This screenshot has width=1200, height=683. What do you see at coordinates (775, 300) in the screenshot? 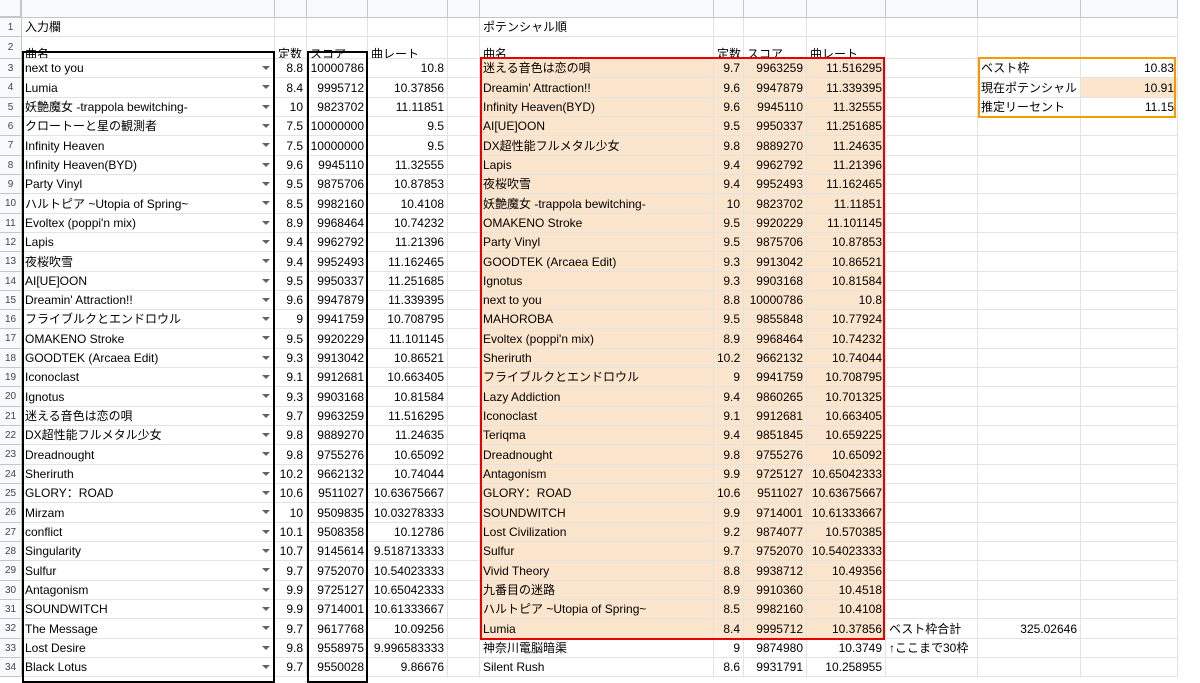
I see `cell-h15: 10000786` at bounding box center [775, 300].